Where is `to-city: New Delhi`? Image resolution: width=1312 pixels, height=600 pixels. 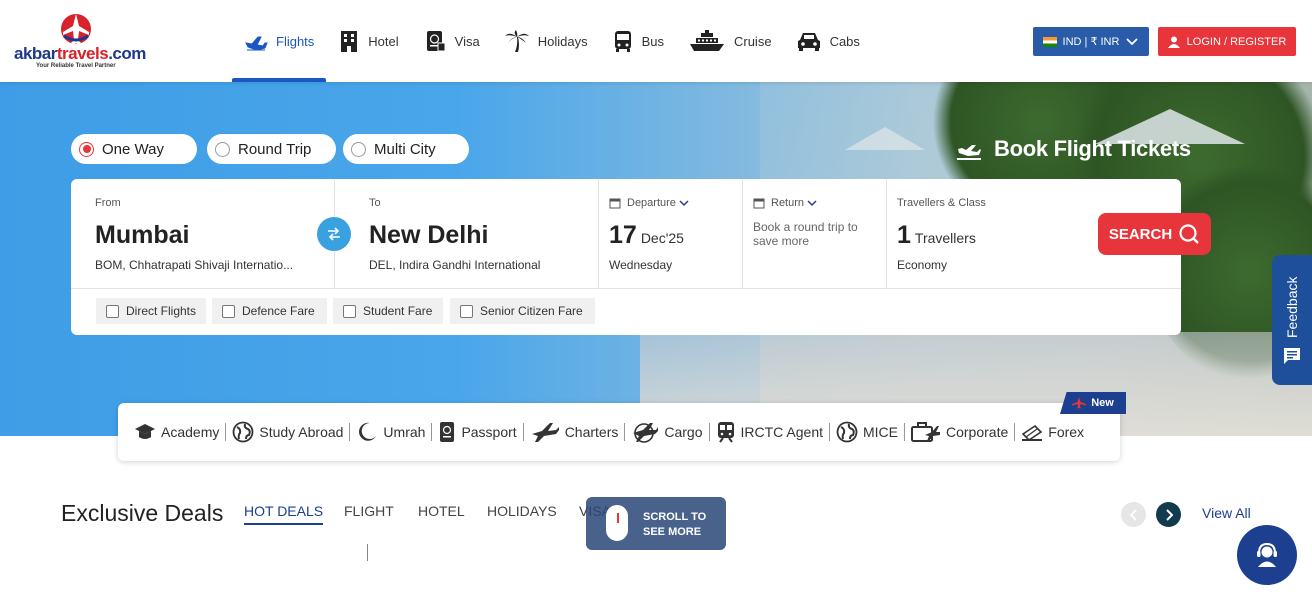
to-city: New Delhi is located at coordinates (429, 235).